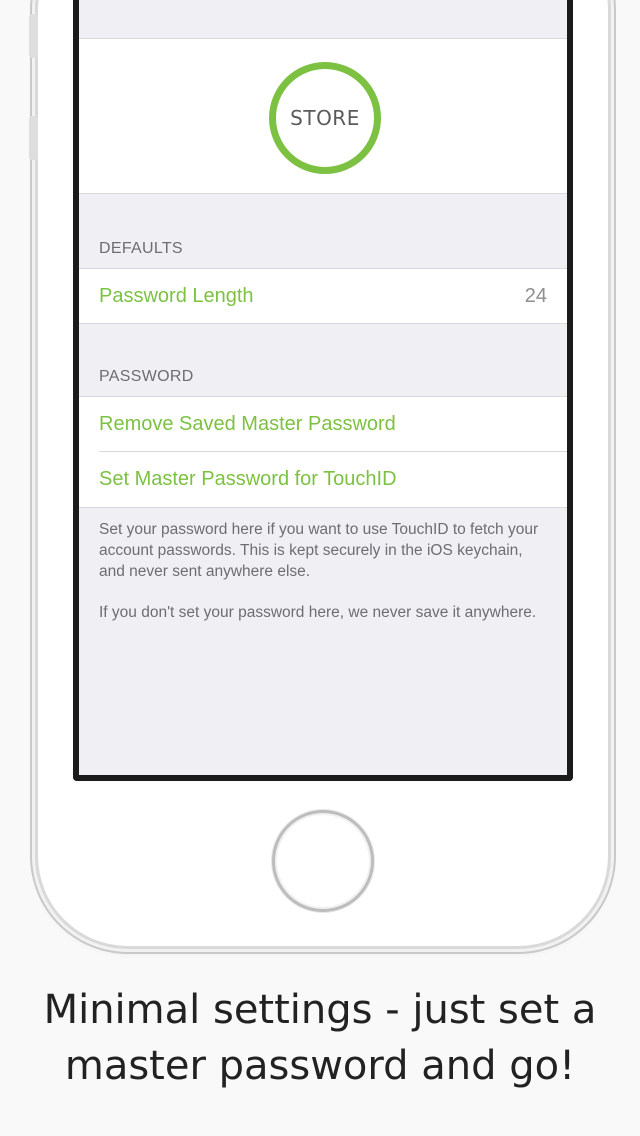 The height and width of the screenshot is (1136, 640). What do you see at coordinates (323, 19) in the screenshot?
I see `top-strip` at bounding box center [323, 19].